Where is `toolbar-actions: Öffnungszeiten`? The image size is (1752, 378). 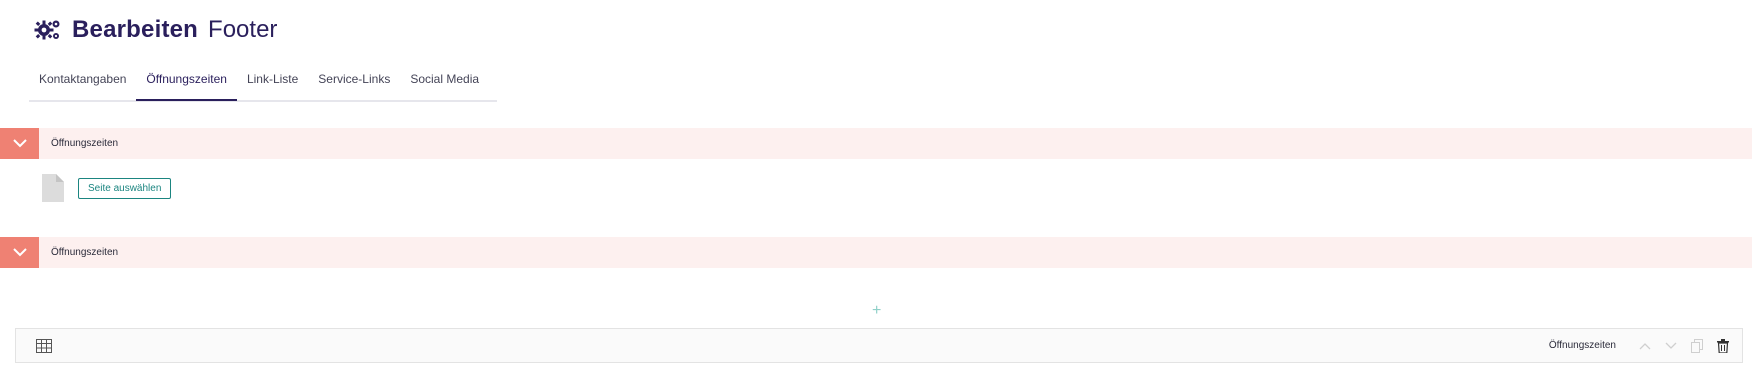 toolbar-actions: Öffnungszeiten is located at coordinates (1640, 346).